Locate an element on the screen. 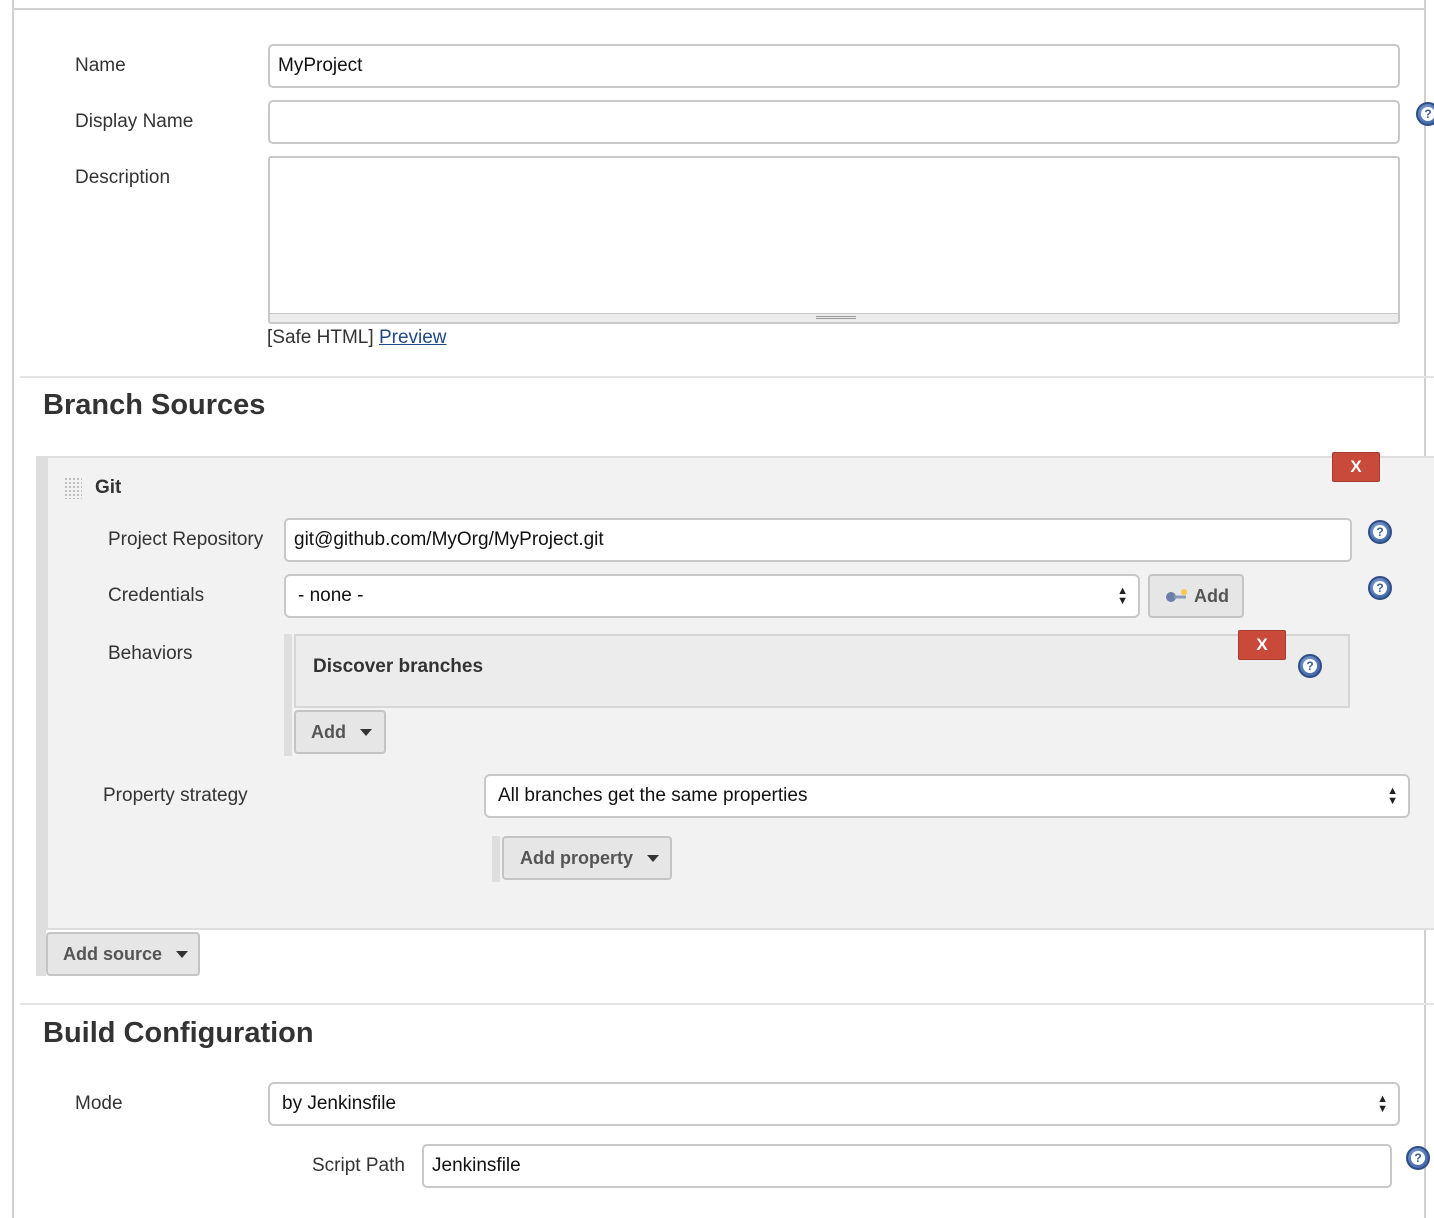 The height and width of the screenshot is (1218, 1434). name-input-value: MyProject is located at coordinates (320, 65).